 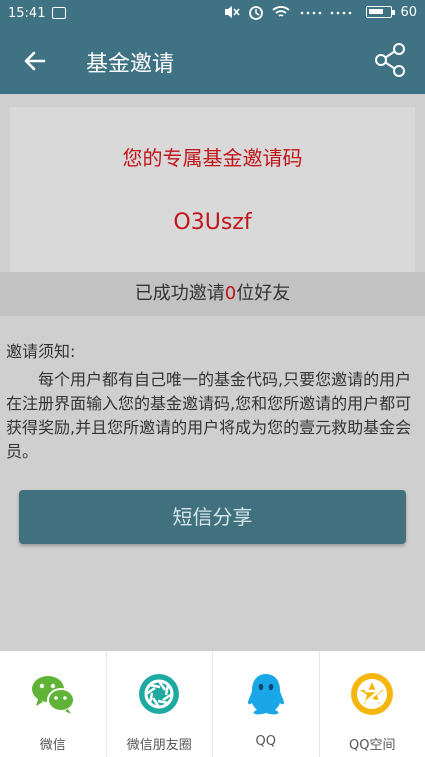 I want to click on battery-icon, so click(x=381, y=12).